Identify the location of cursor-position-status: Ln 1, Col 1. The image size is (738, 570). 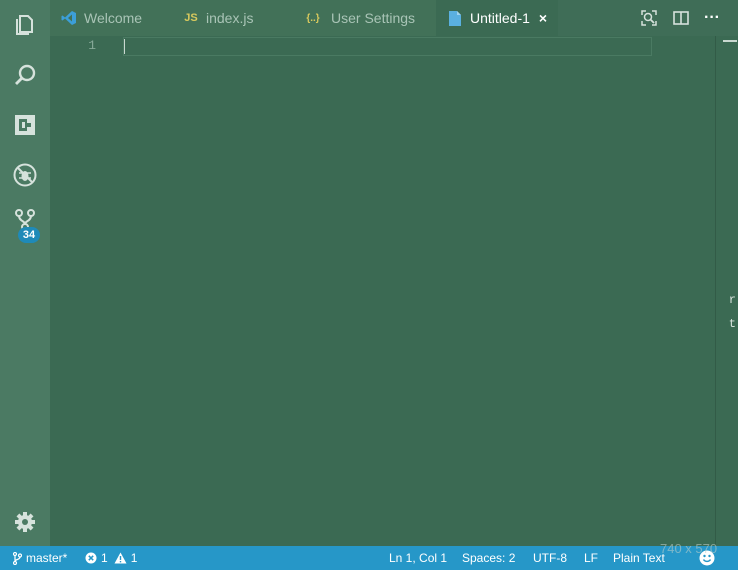
(418, 558).